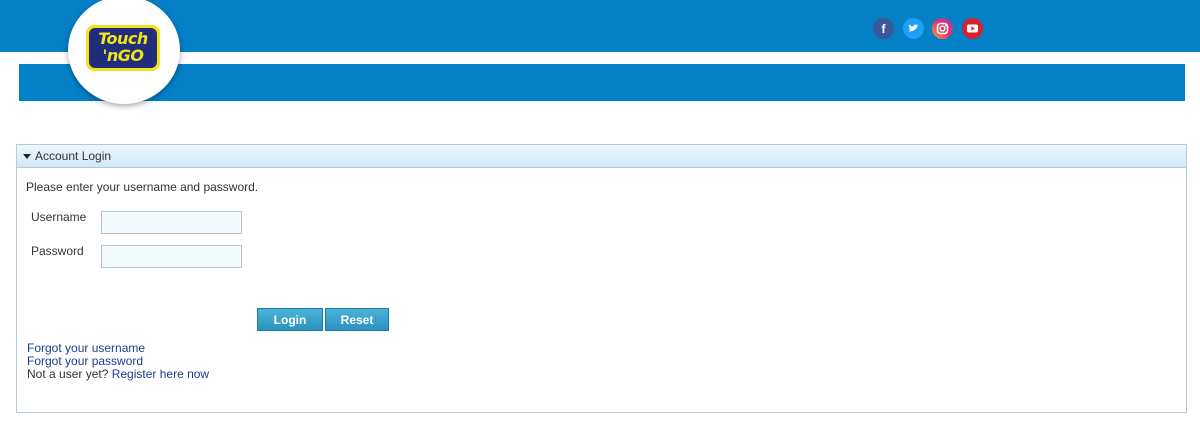 The width and height of the screenshot is (1200, 423). Describe the element at coordinates (57, 251) in the screenshot. I see `password-label: Password` at that location.